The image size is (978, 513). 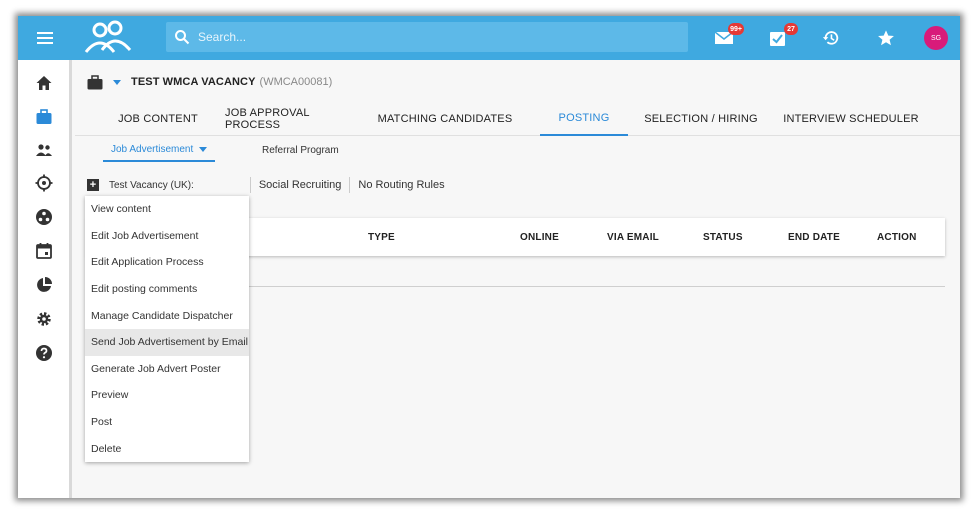 I want to click on search-input, so click(x=428, y=37).